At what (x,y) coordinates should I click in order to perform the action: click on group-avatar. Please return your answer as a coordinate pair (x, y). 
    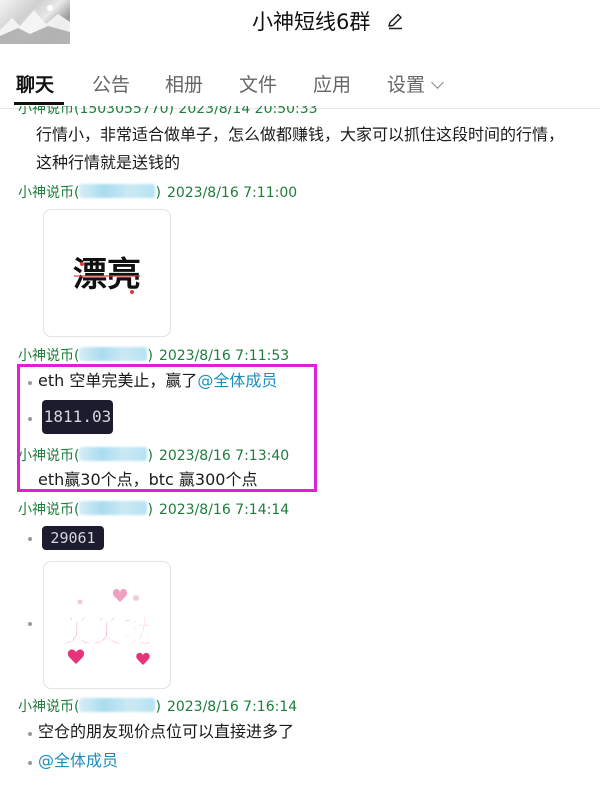
    Looking at the image, I should click on (35, 22).